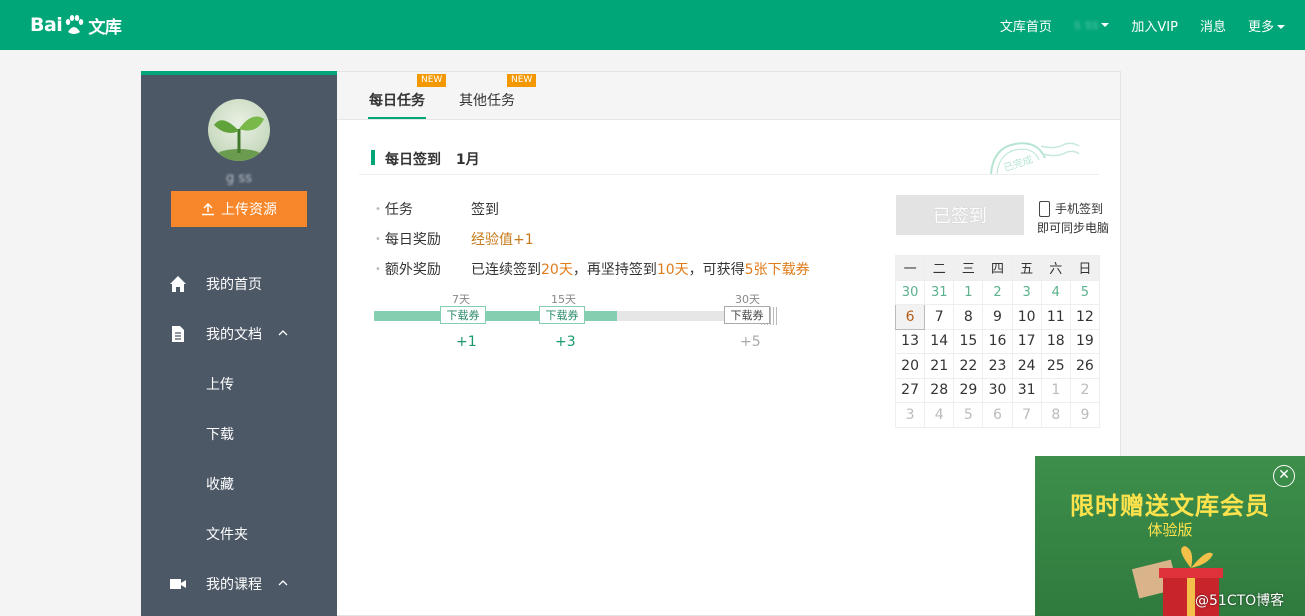 The width and height of the screenshot is (1305, 616). What do you see at coordinates (968, 390) in the screenshot?
I see `calendar-day: 29` at bounding box center [968, 390].